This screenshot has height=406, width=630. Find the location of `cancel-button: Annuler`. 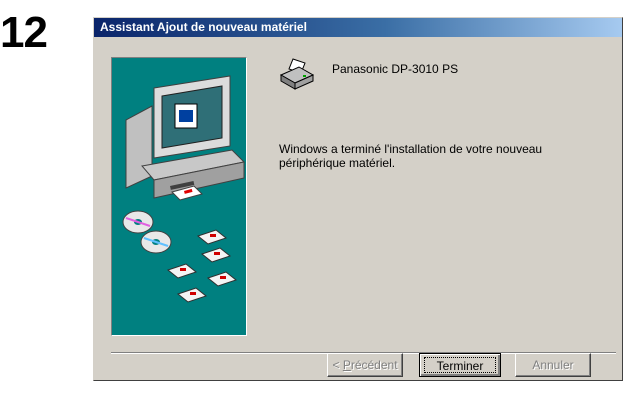

cancel-button: Annuler is located at coordinates (553, 365).